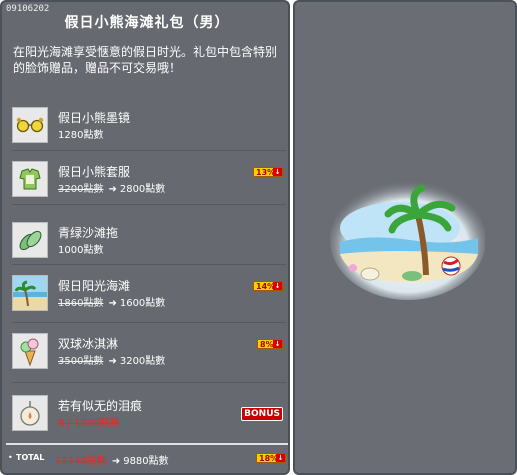 This screenshot has height=475, width=517. I want to click on gift-price: 0 / 1280點數, so click(89, 423).